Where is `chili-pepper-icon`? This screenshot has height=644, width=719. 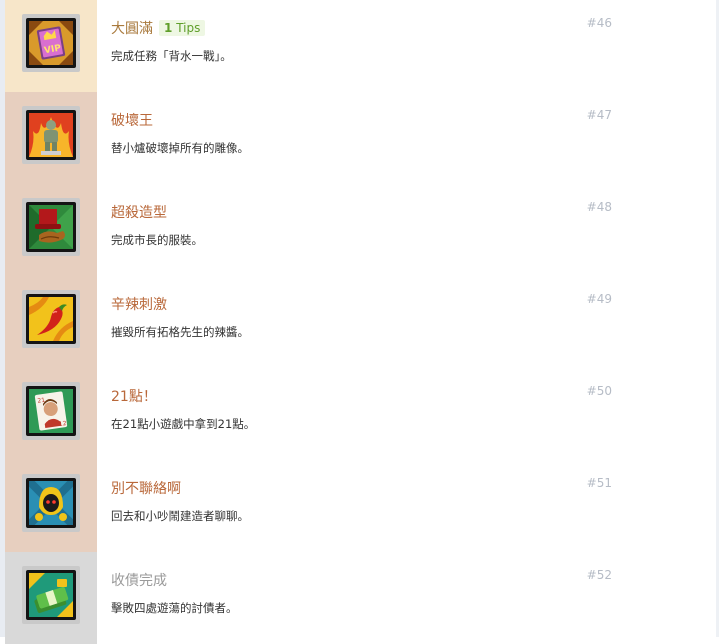 chili-pepper-icon is located at coordinates (51, 319).